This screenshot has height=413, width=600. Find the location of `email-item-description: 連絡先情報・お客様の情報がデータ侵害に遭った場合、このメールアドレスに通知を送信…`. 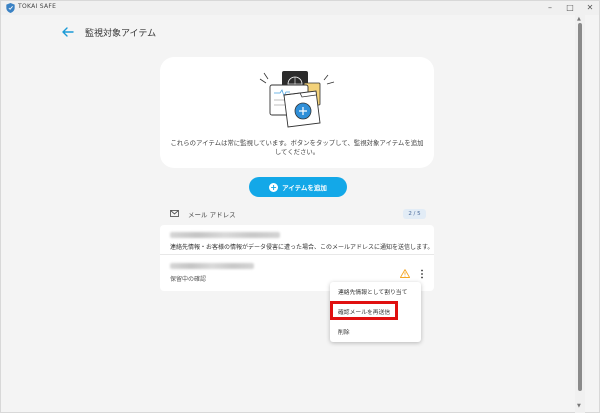

email-item-description: 連絡先情報・お客様の情報がデータ侵害に遭った場合、このメールアドレスに通知を送信… is located at coordinates (302, 247).